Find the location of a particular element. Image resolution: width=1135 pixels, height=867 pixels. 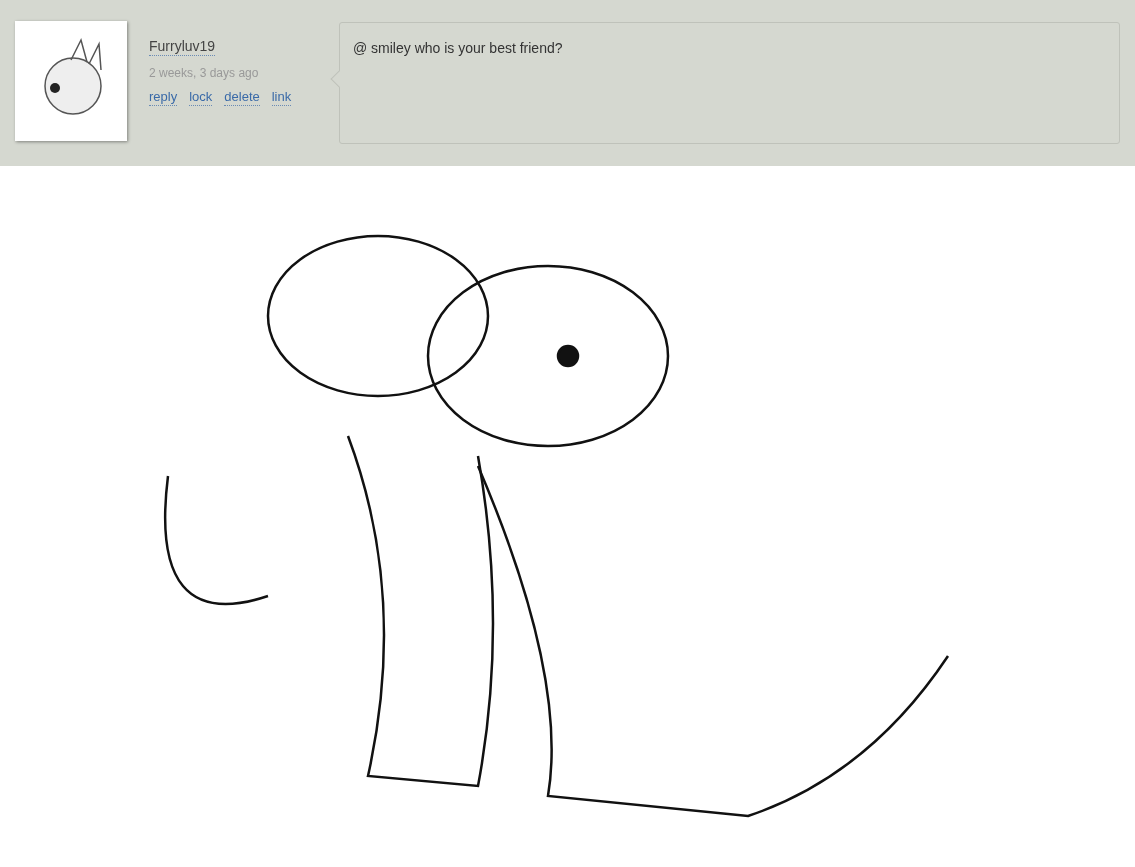

author-name: Furryluv19 is located at coordinates (182, 46).